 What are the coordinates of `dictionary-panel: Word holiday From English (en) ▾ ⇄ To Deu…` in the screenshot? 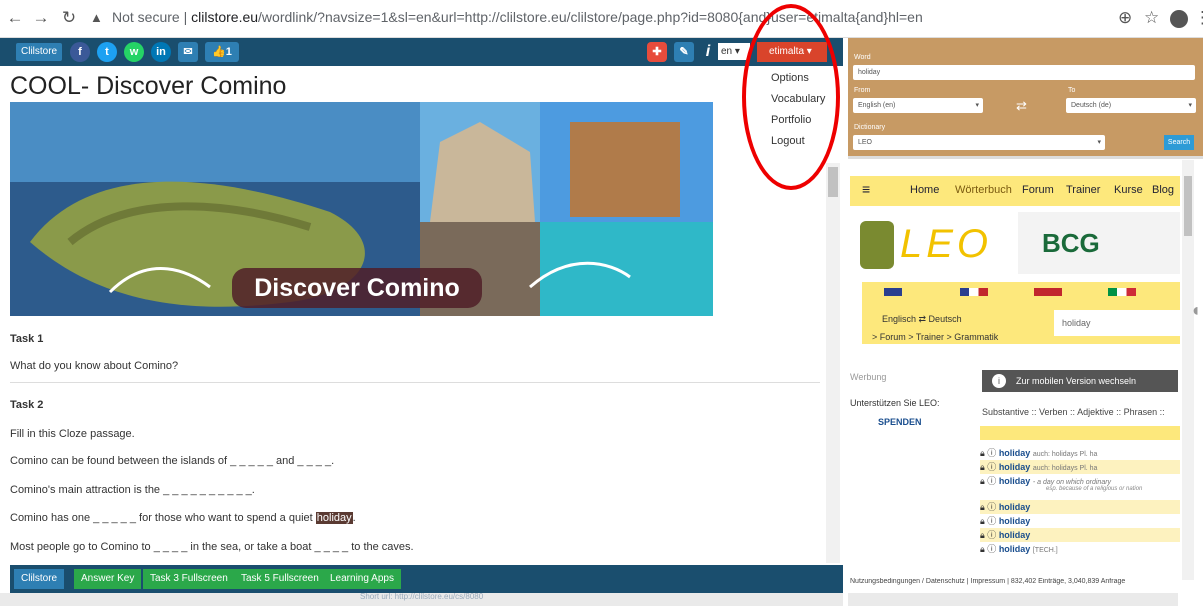 It's located at (1025, 97).